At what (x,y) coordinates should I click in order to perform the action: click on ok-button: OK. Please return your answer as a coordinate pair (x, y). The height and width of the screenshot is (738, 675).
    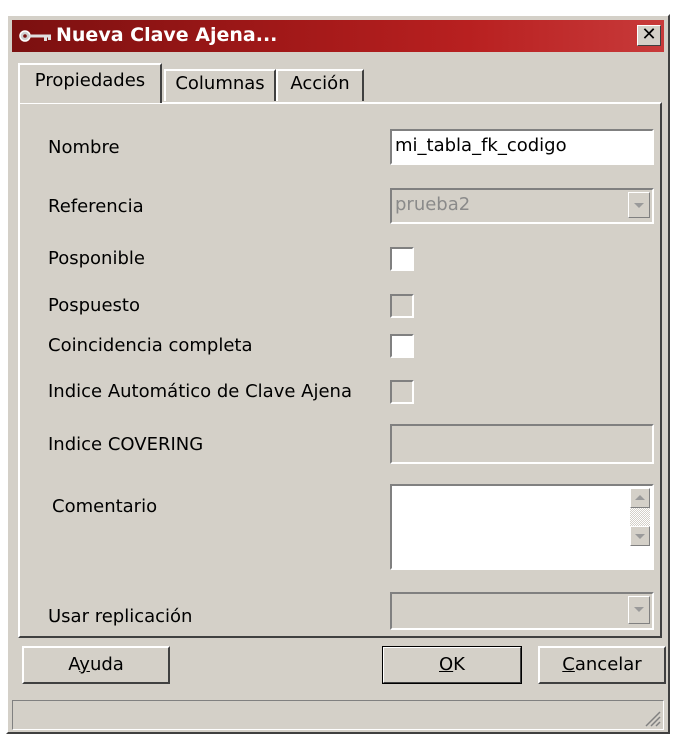
    Looking at the image, I should click on (452, 665).